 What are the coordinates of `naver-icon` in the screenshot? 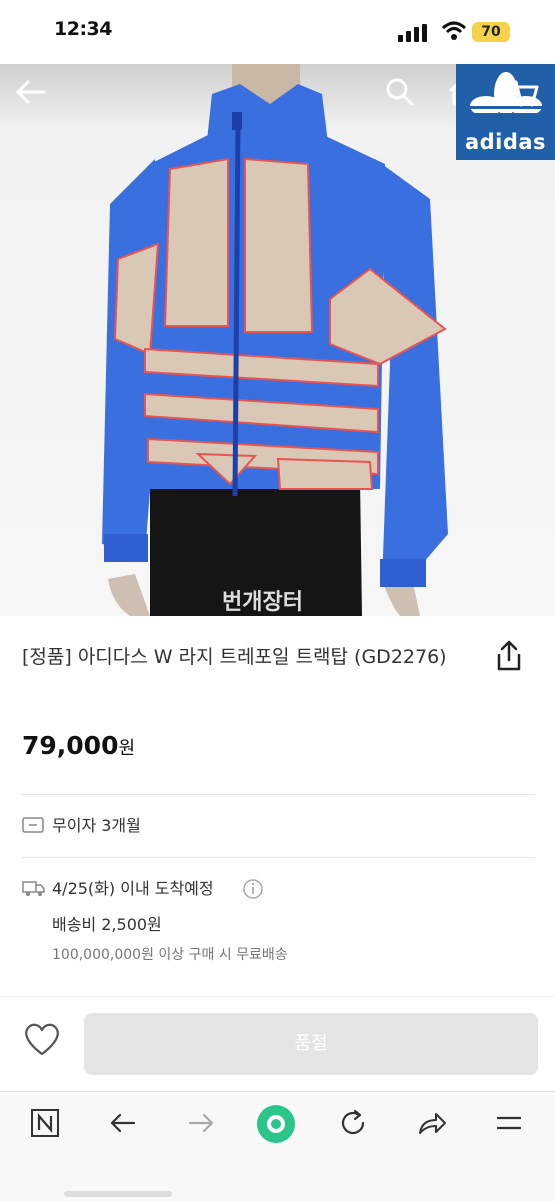 It's located at (45, 1123).